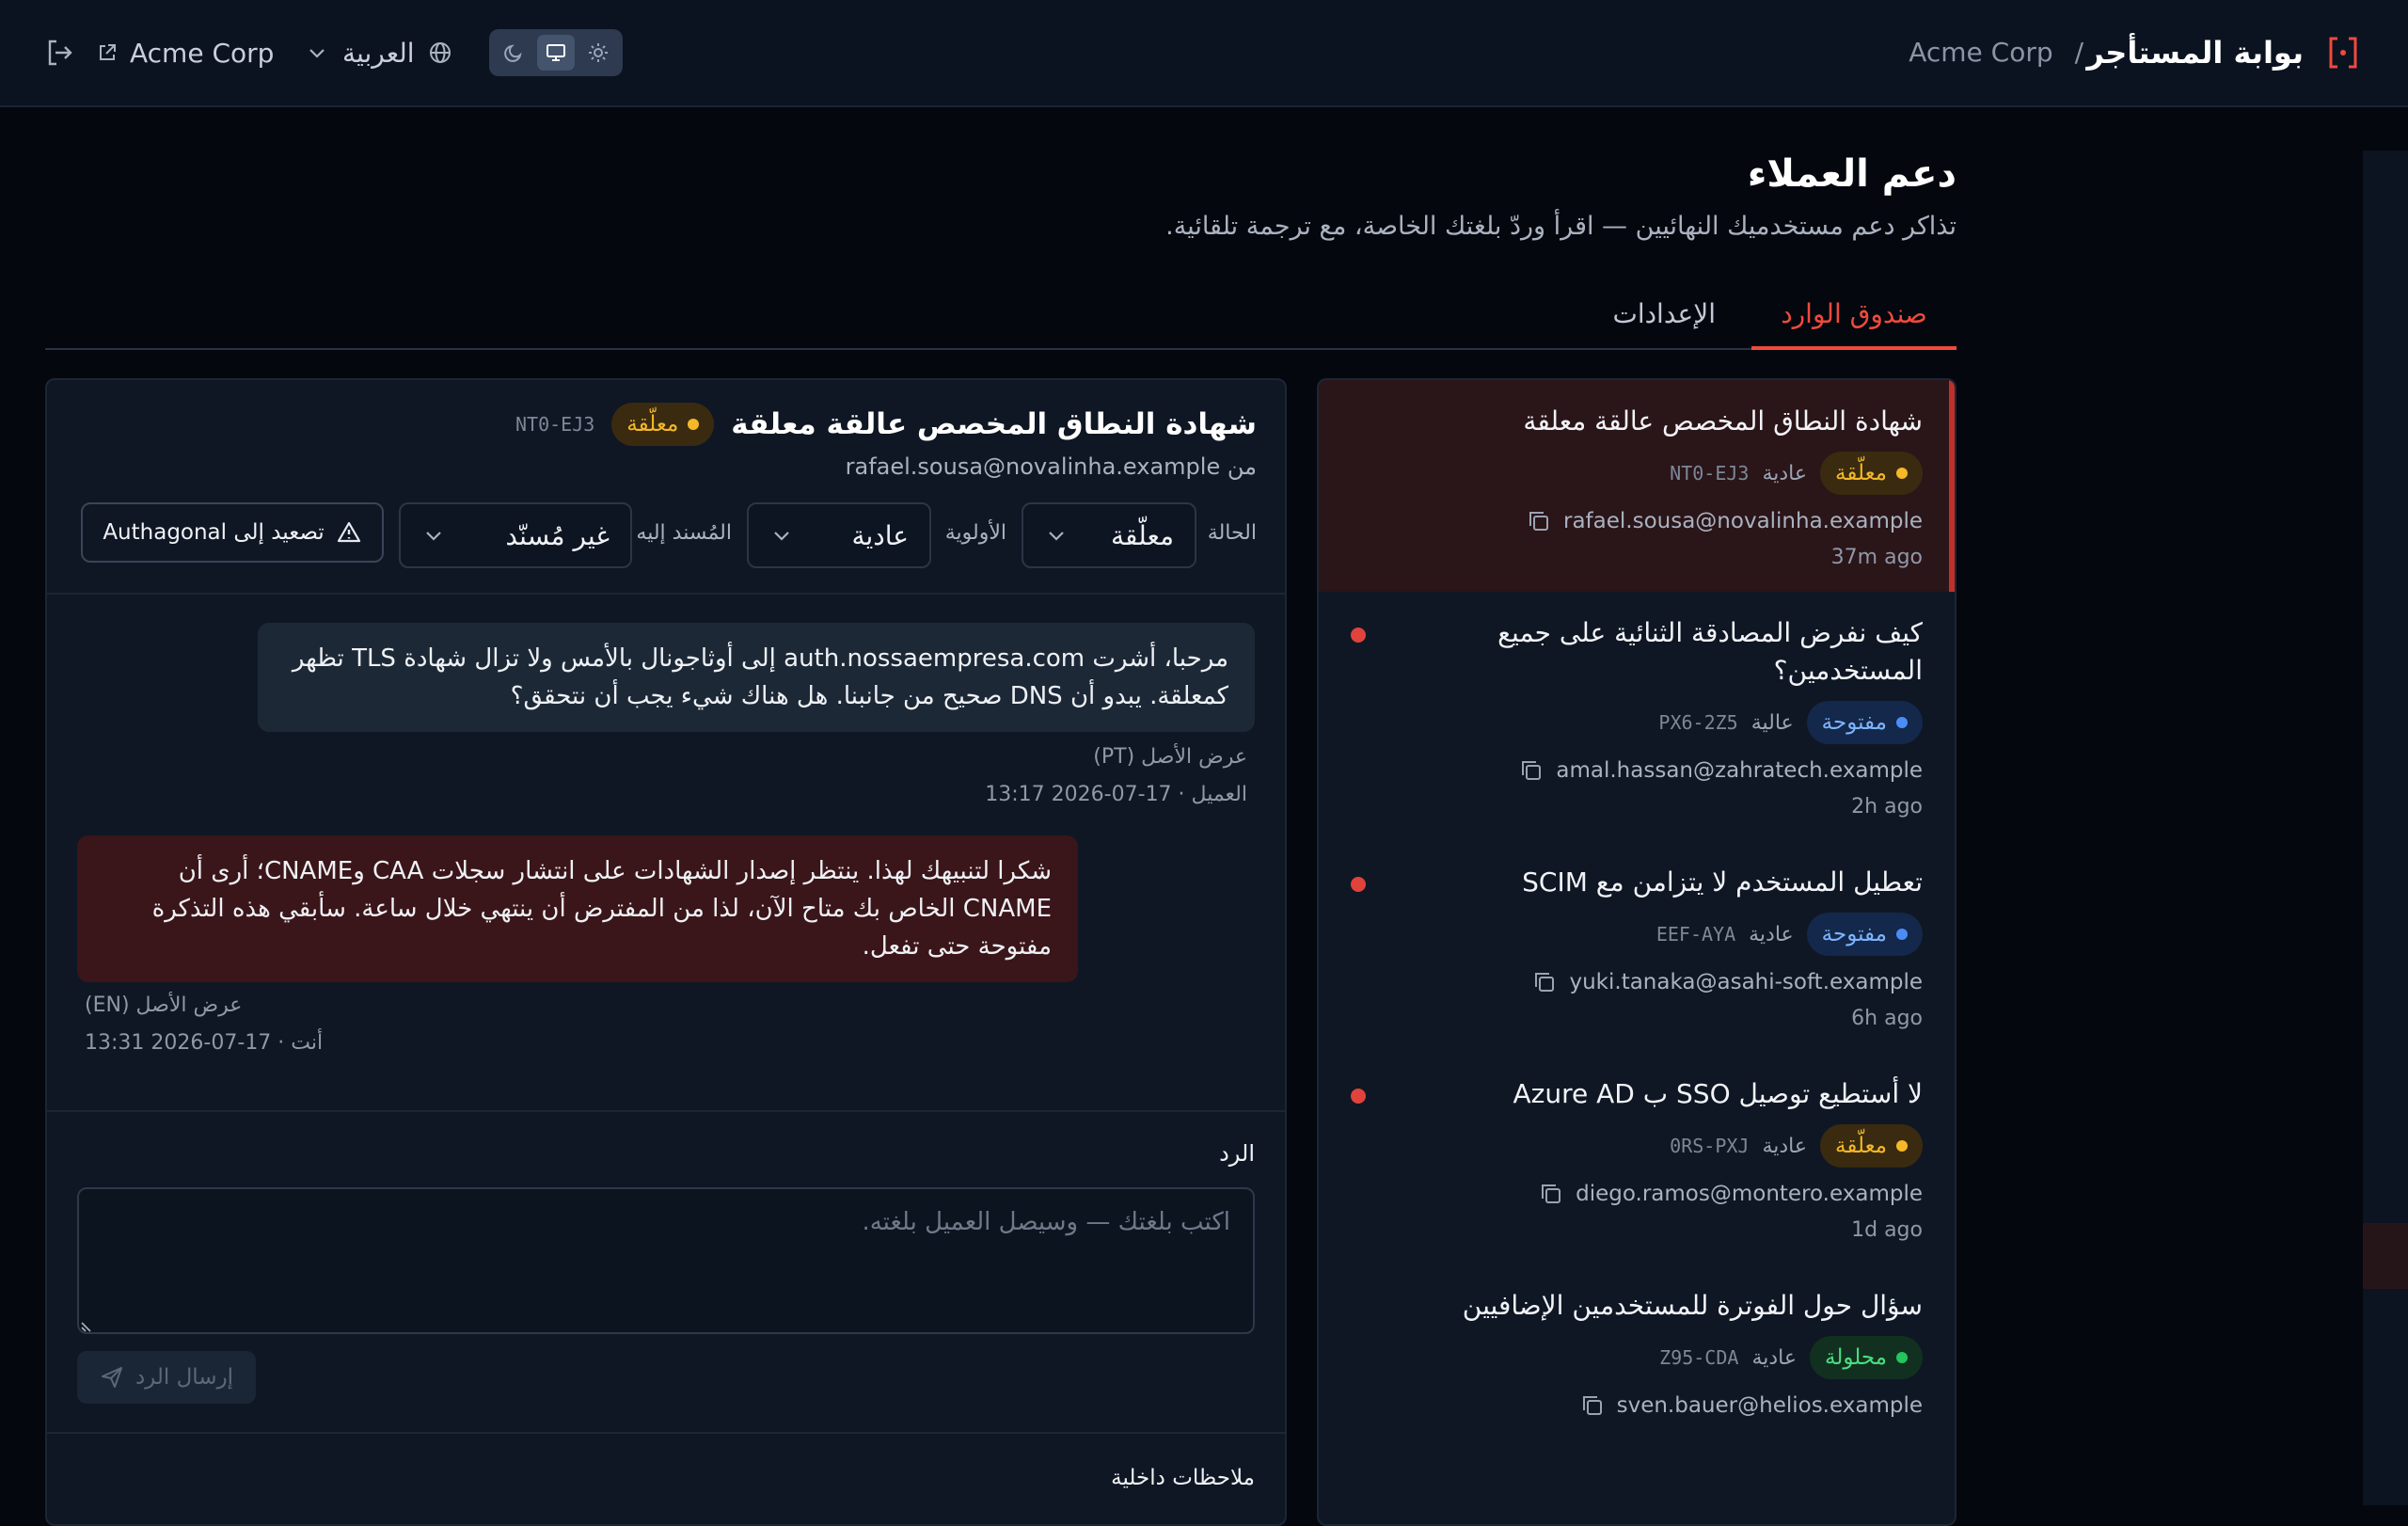 The height and width of the screenshot is (1526, 2408). I want to click on tenant-external-link: Acme Corp, so click(185, 52).